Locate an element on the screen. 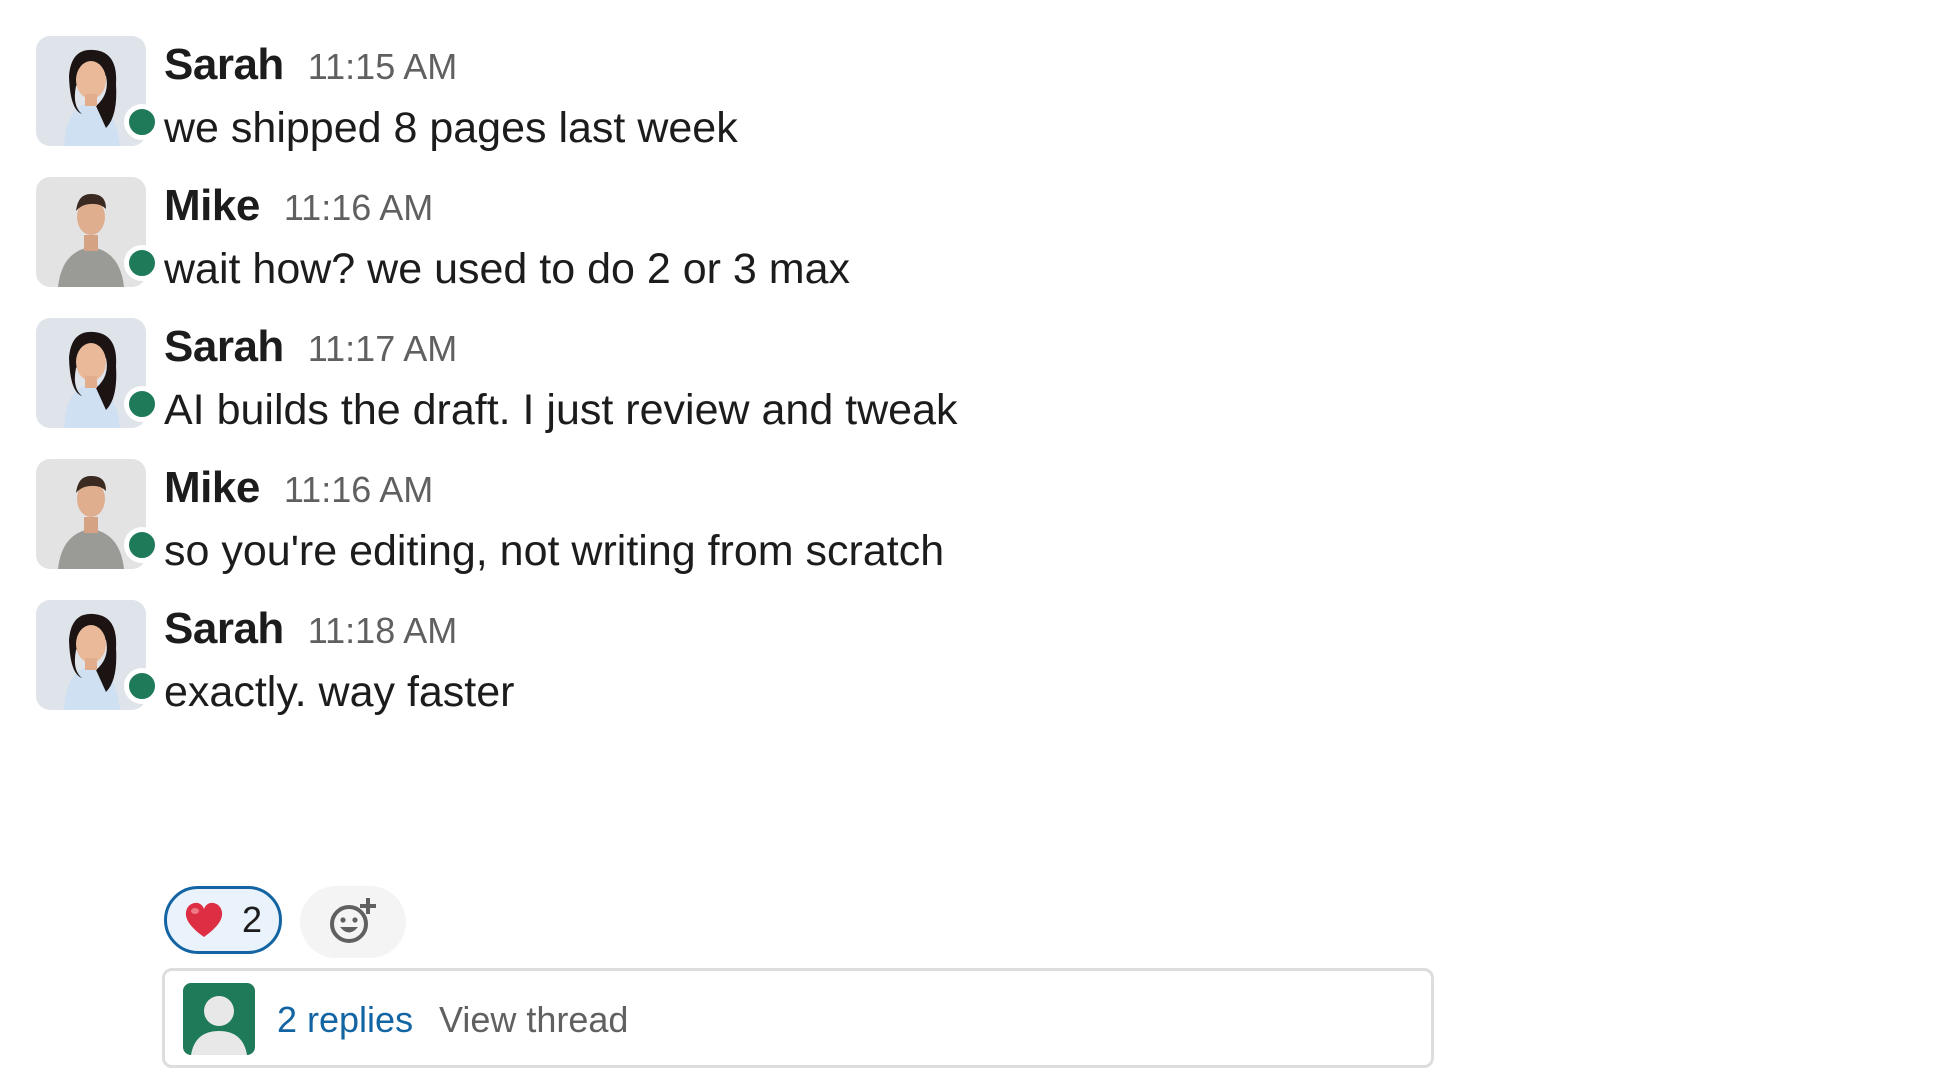 This screenshot has height=1092, width=1940. timestamp: 11:15 AM is located at coordinates (382, 66).